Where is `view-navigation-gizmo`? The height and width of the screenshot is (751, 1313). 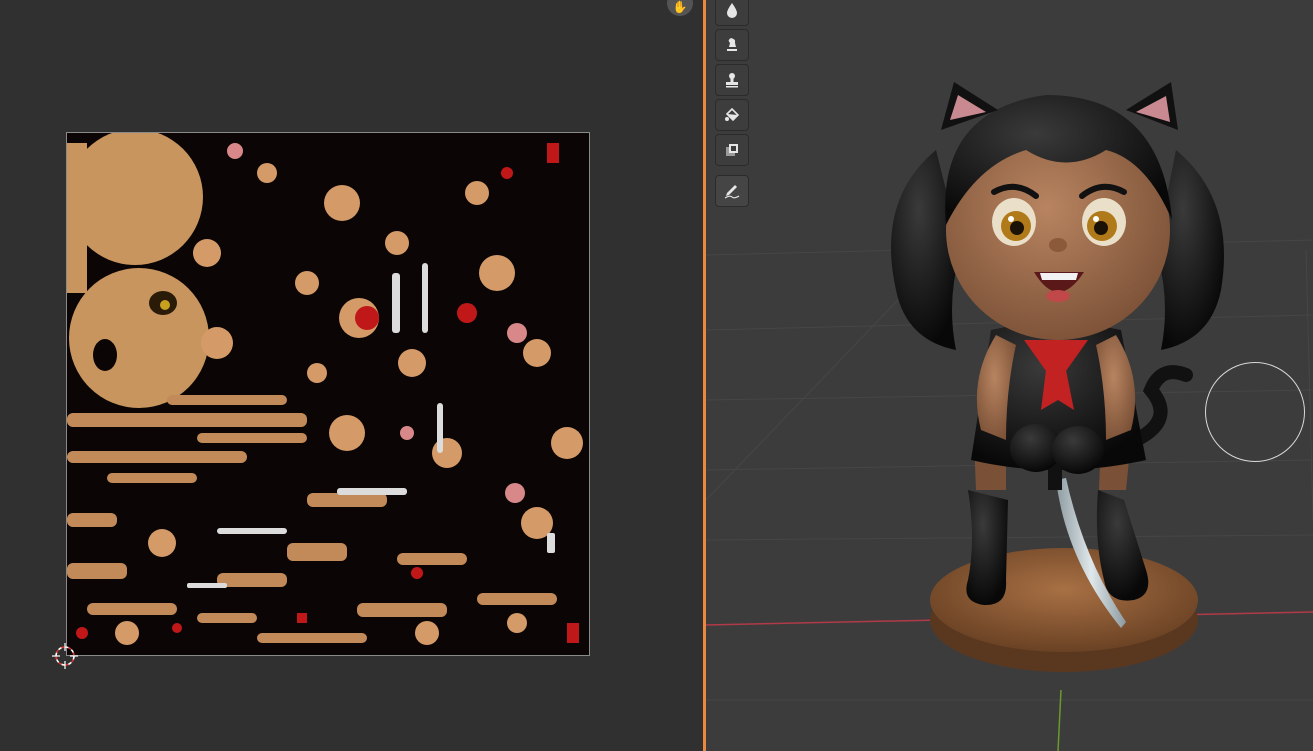 view-navigation-gizmo is located at coordinates (1255, 412).